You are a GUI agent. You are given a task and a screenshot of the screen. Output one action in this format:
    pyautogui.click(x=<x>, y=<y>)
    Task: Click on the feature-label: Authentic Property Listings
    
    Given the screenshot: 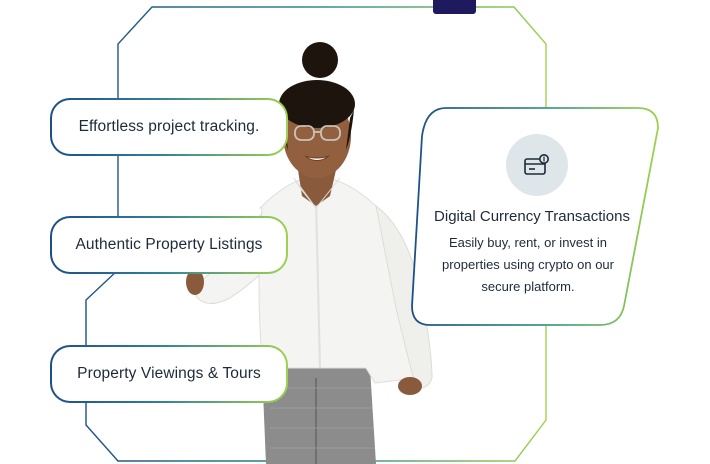 What is the action you would take?
    pyautogui.click(x=169, y=244)
    